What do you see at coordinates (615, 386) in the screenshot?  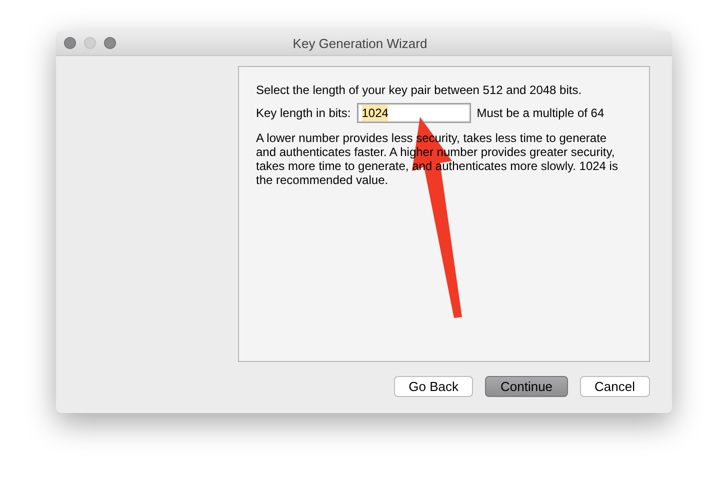 I see `dialog-button: Cancel` at bounding box center [615, 386].